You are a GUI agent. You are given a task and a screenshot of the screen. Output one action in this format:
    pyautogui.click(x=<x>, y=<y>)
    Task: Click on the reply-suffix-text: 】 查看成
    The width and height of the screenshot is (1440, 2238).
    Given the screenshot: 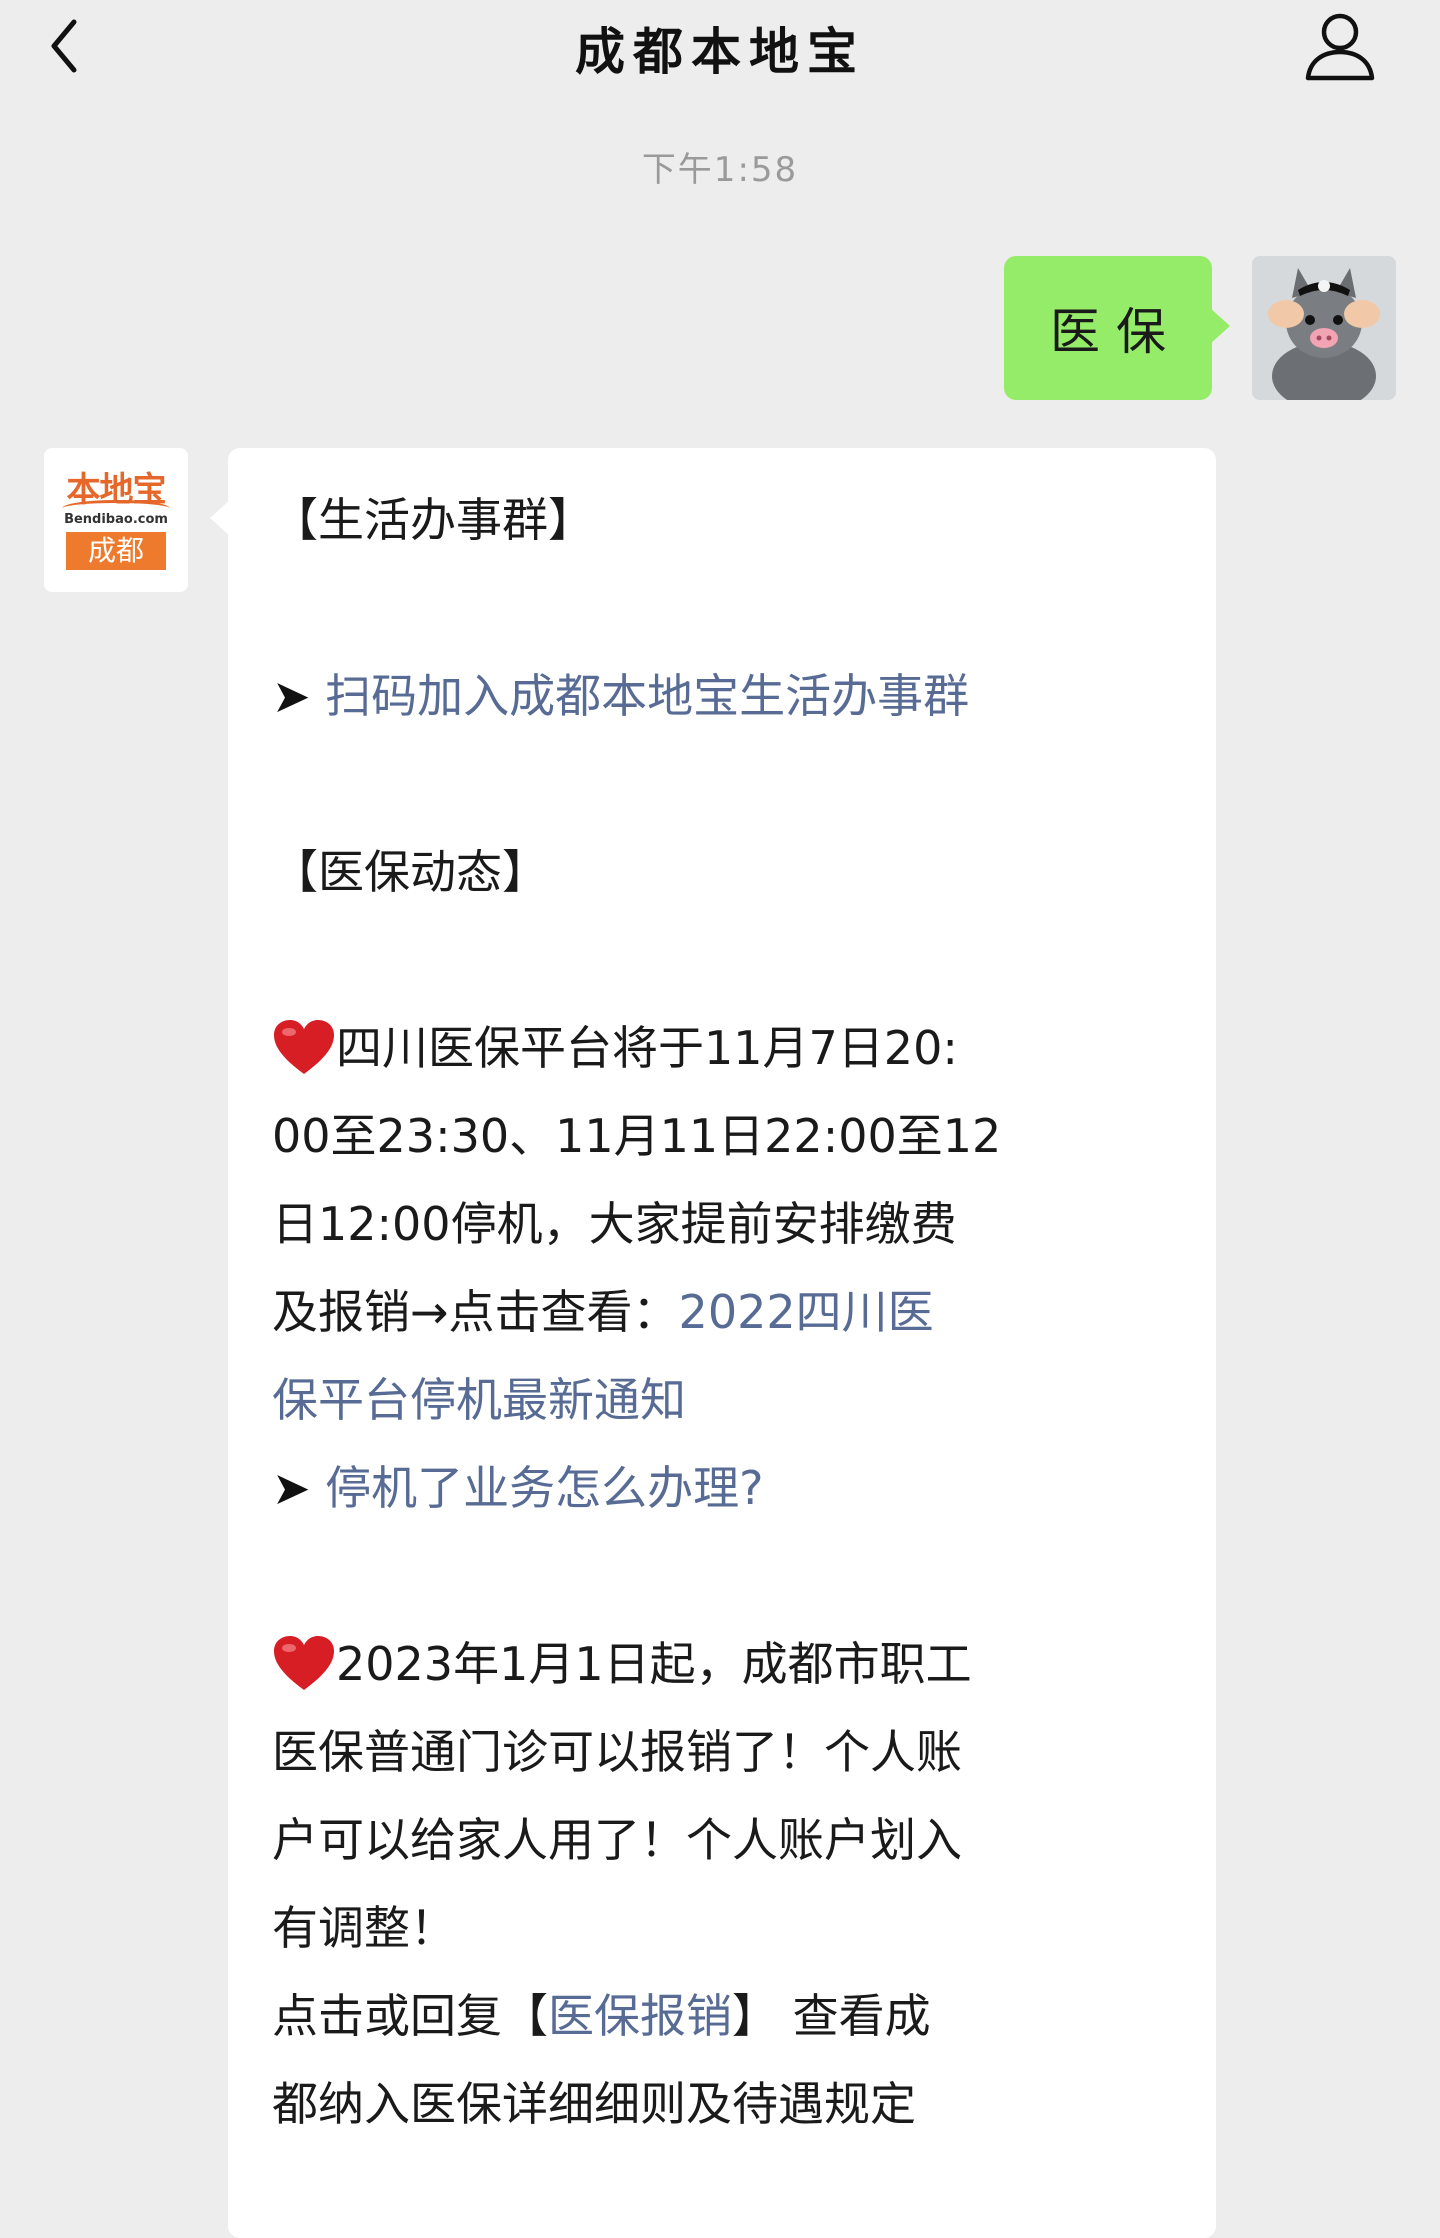 What is the action you would take?
    pyautogui.click(x=831, y=2016)
    